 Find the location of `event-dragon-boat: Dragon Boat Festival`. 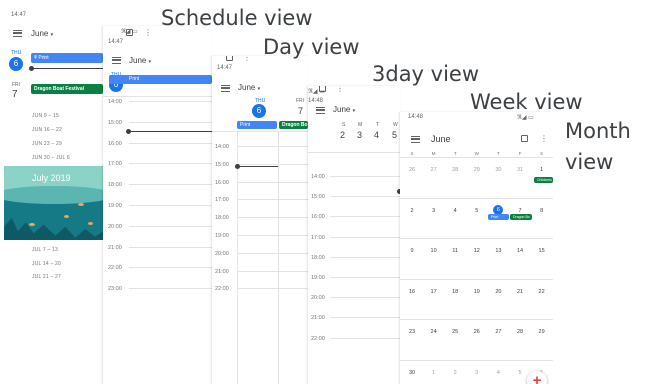

event-dragon-boat: Dragon Boat Festival is located at coordinates (67, 89).